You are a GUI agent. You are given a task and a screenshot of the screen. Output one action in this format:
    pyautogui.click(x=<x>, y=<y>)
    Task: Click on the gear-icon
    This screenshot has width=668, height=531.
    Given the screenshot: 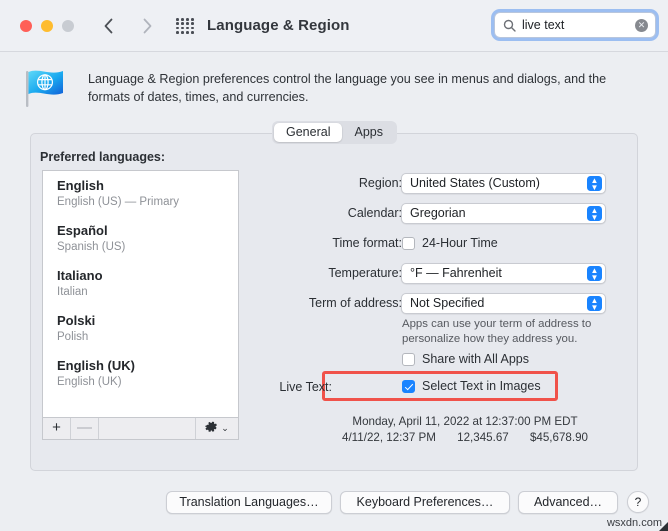 What is the action you would take?
    pyautogui.click(x=211, y=429)
    